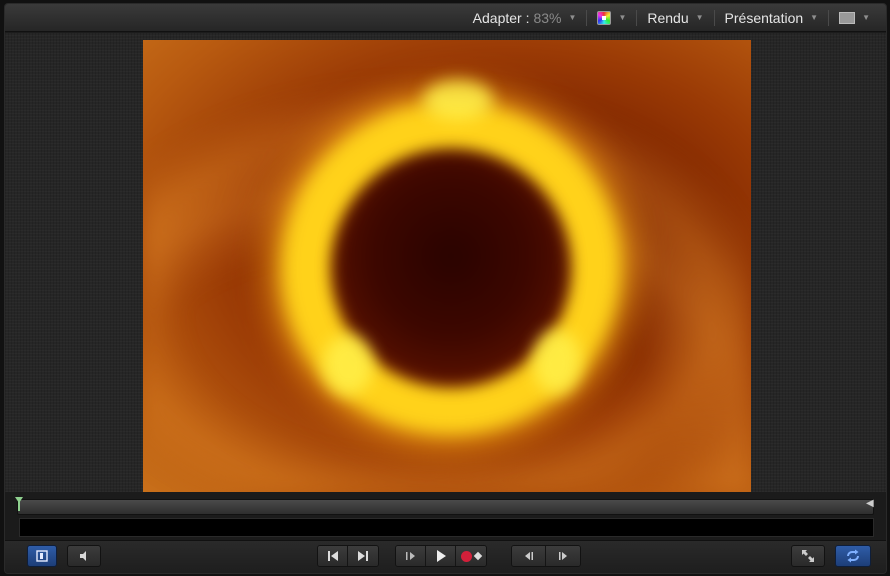 The width and height of the screenshot is (890, 576). I want to click on step-forward-icon, so click(563, 556).